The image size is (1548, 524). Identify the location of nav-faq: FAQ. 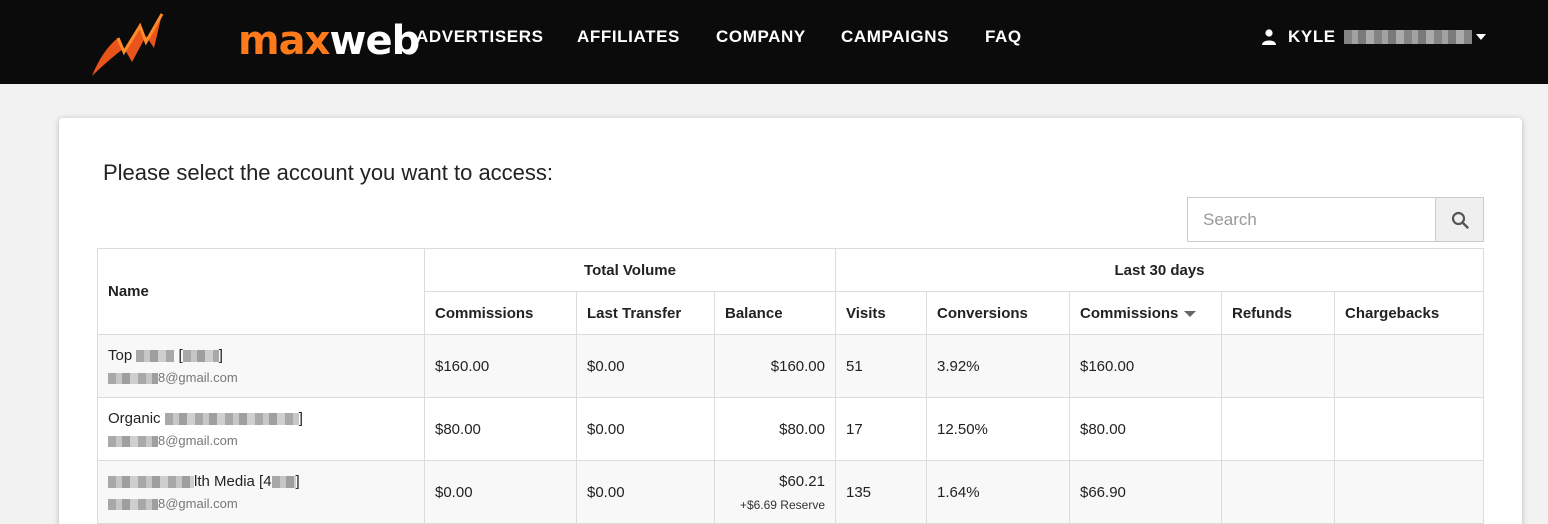
(1003, 37).